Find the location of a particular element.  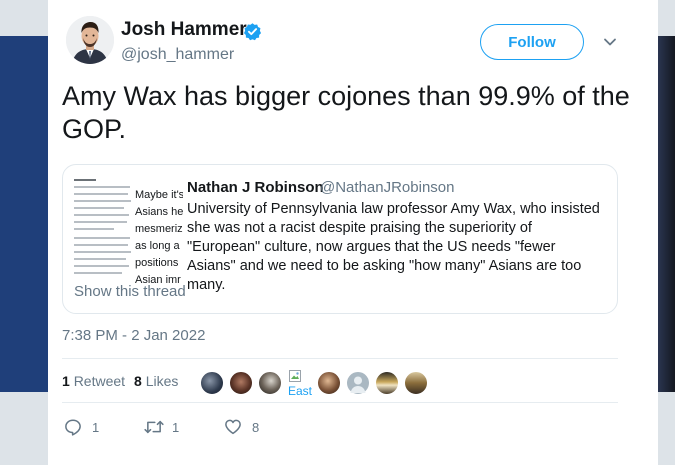

thumbnail-line: as long a is located at coordinates (157, 246).